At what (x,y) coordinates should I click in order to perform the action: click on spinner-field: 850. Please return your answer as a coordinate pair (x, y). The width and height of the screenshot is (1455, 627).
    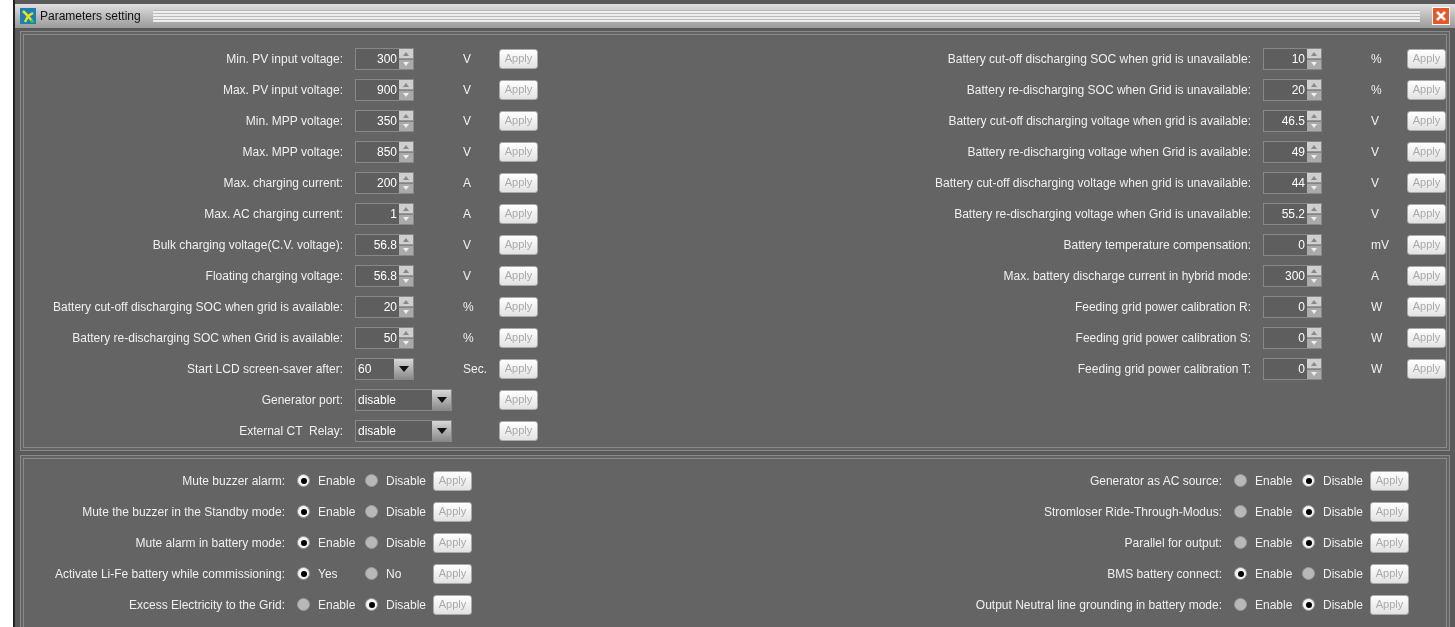
    Looking at the image, I should click on (384, 151).